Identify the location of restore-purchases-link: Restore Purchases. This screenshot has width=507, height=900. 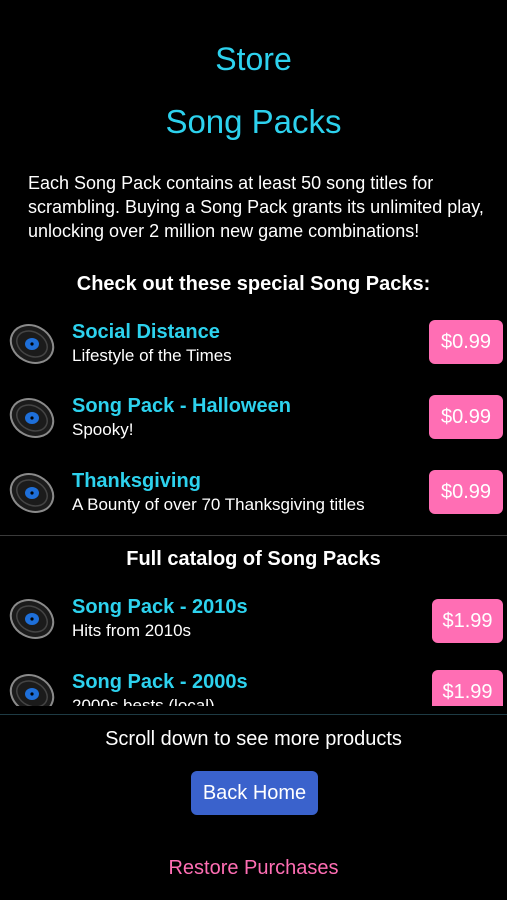
(253, 868).